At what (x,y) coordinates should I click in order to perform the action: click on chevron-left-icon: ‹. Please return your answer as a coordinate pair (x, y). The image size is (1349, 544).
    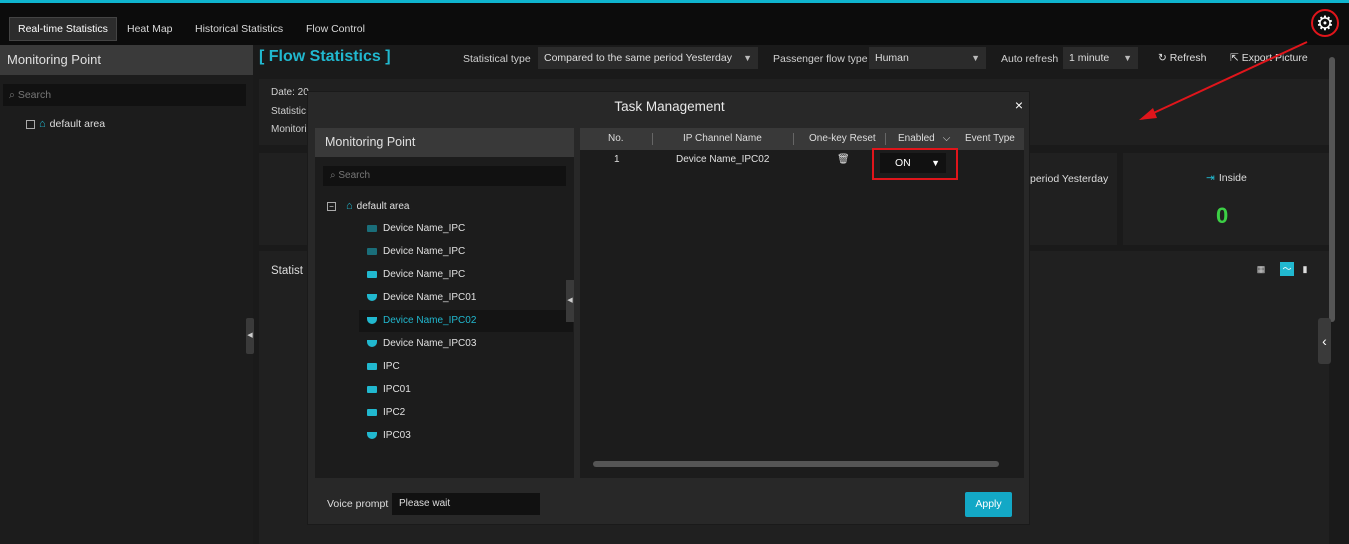
    Looking at the image, I should click on (1324, 341).